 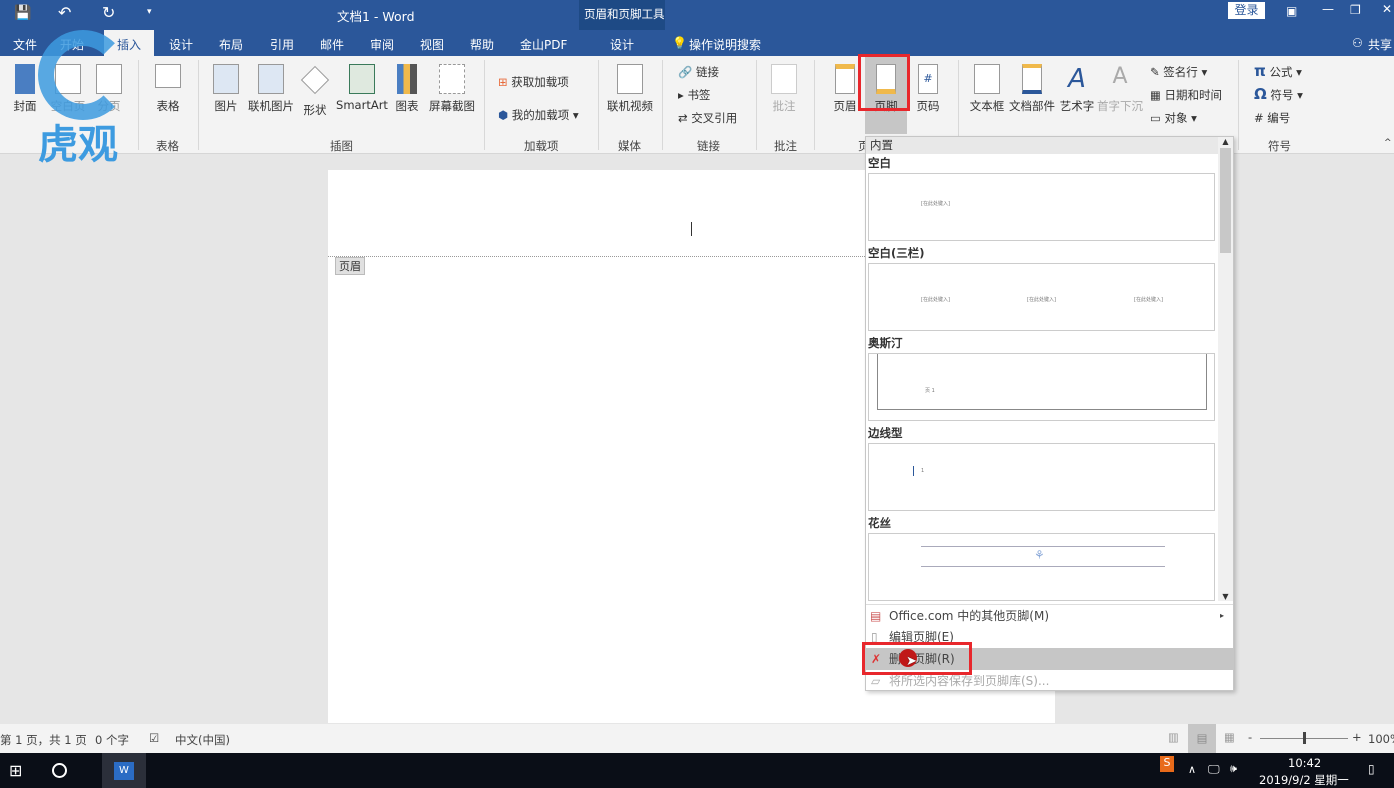 What do you see at coordinates (685, 72) in the screenshot?
I see `link-icon: 🔗` at bounding box center [685, 72].